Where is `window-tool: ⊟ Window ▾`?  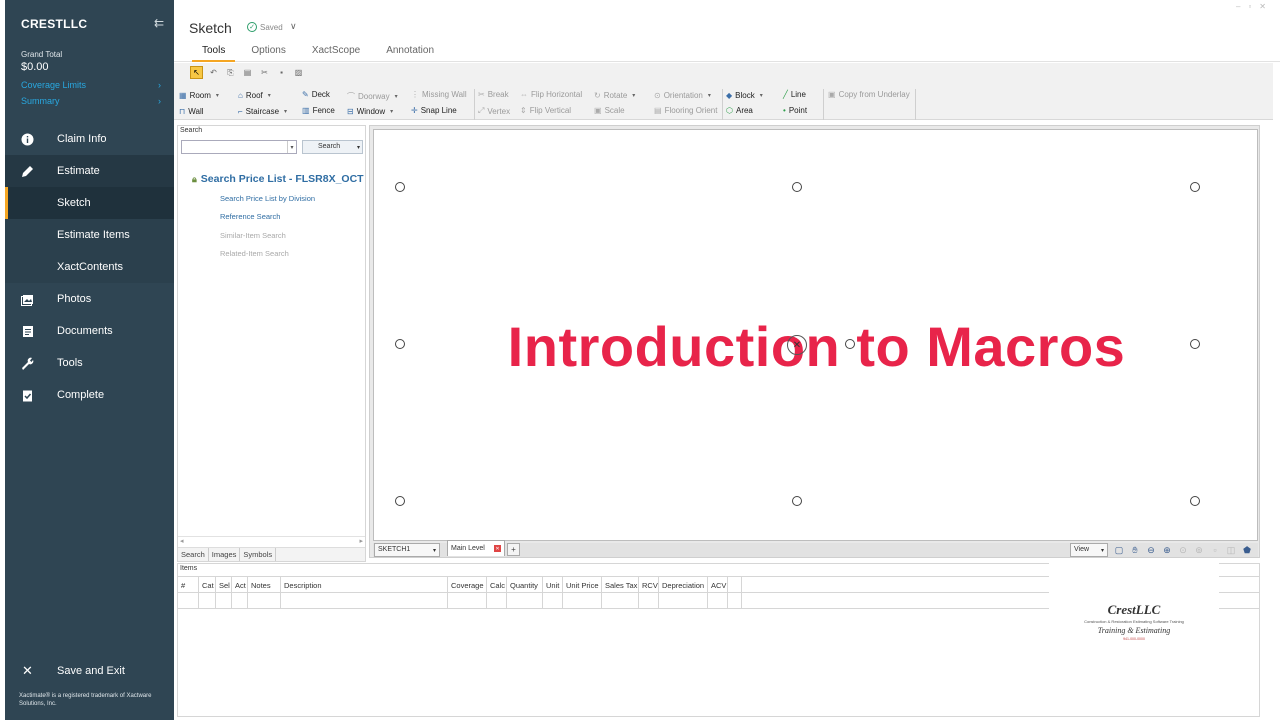 window-tool: ⊟ Window ▾ is located at coordinates (370, 111).